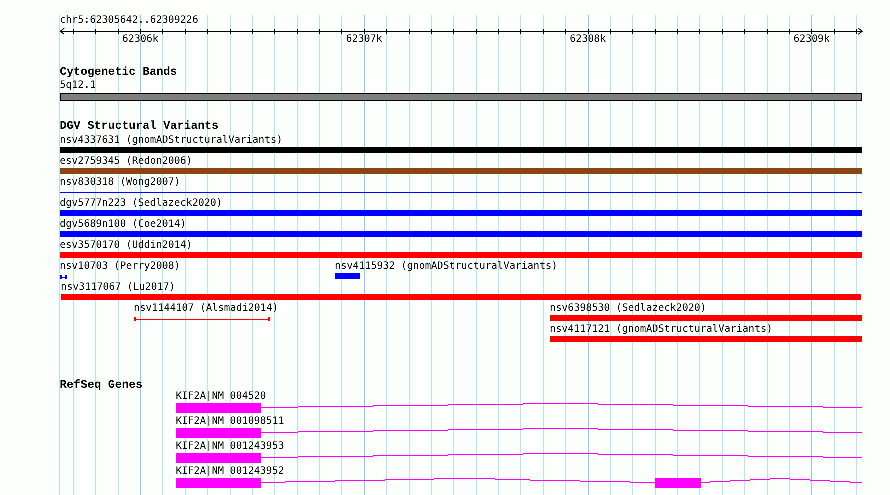 Image resolution: width=890 pixels, height=495 pixels. I want to click on track-title: RefSeq Genes, so click(101, 386).